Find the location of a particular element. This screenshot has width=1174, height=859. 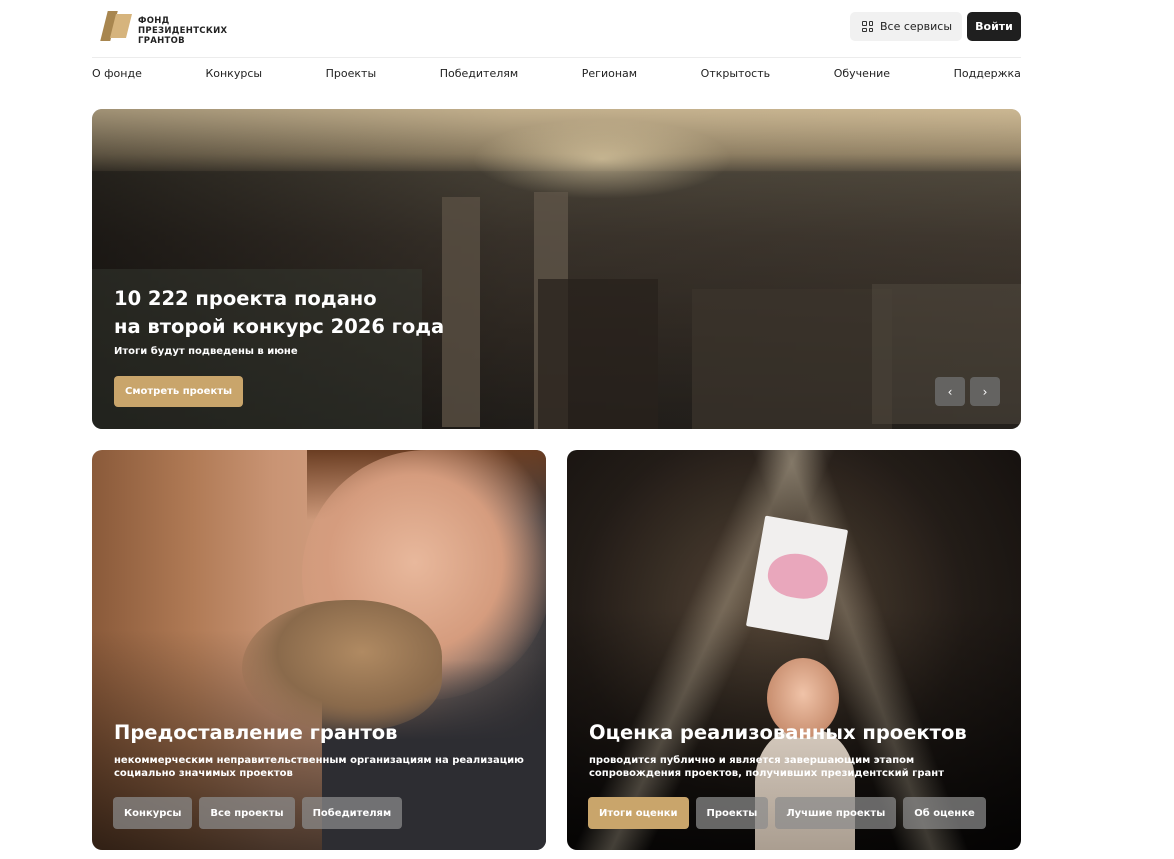

card-photo-puppy is located at coordinates (342, 665).